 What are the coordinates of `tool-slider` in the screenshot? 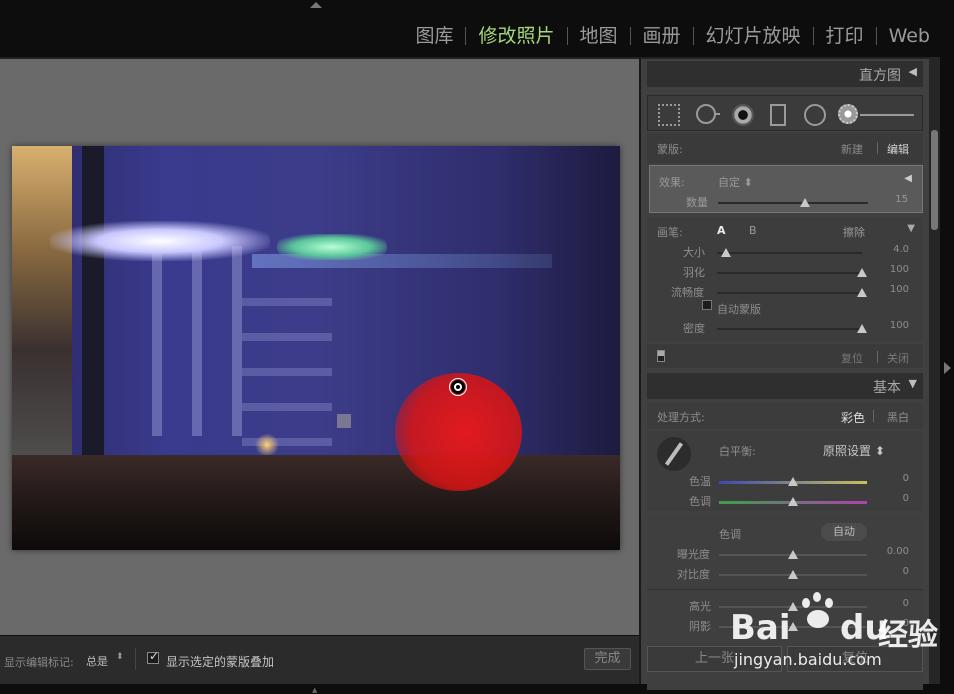 It's located at (887, 115).